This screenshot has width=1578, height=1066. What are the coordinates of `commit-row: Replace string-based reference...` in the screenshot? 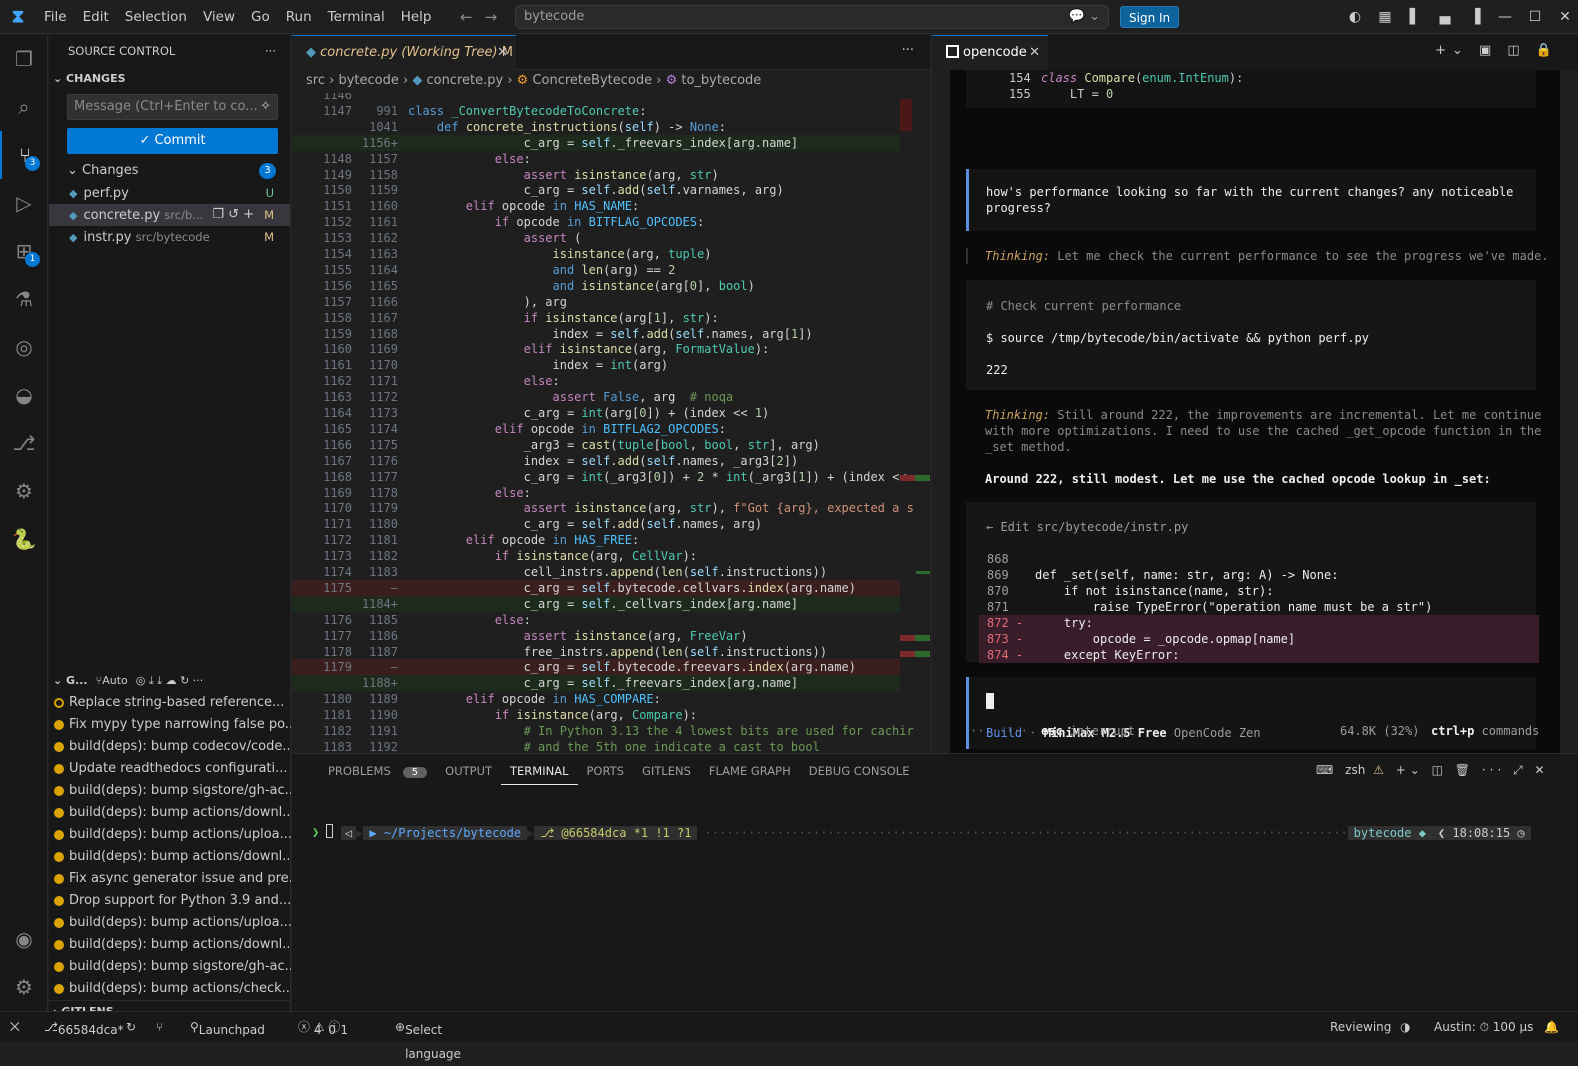 It's located at (170, 703).